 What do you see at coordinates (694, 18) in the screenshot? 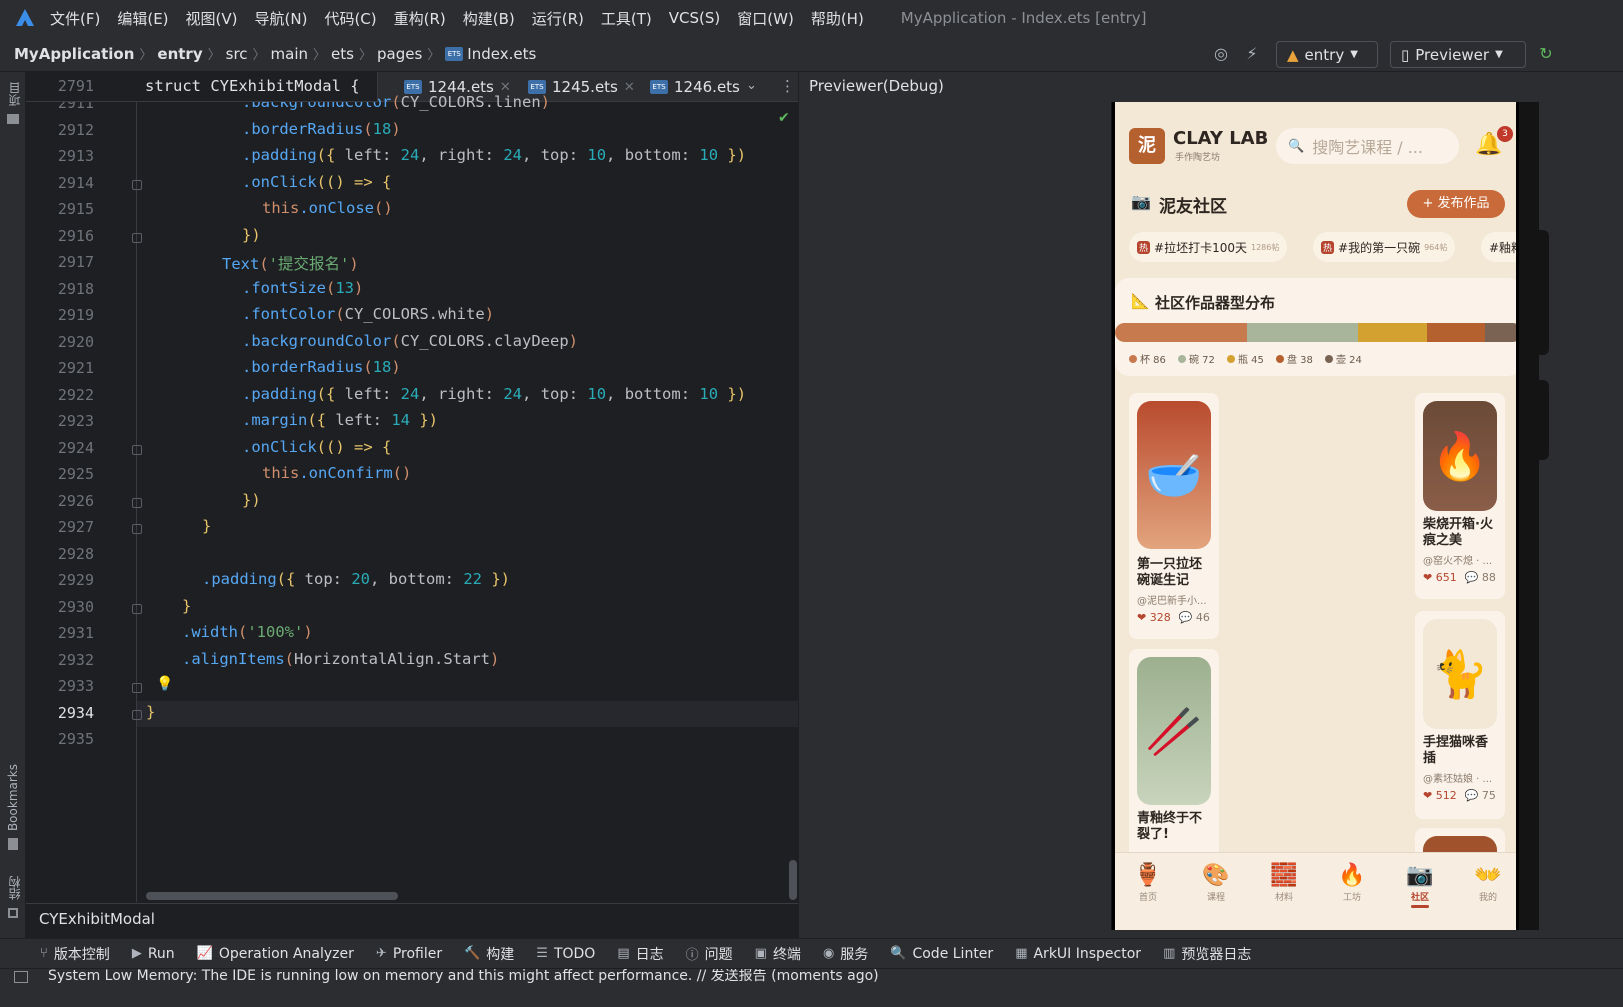
I see `menu-vcs: VCS(S)` at bounding box center [694, 18].